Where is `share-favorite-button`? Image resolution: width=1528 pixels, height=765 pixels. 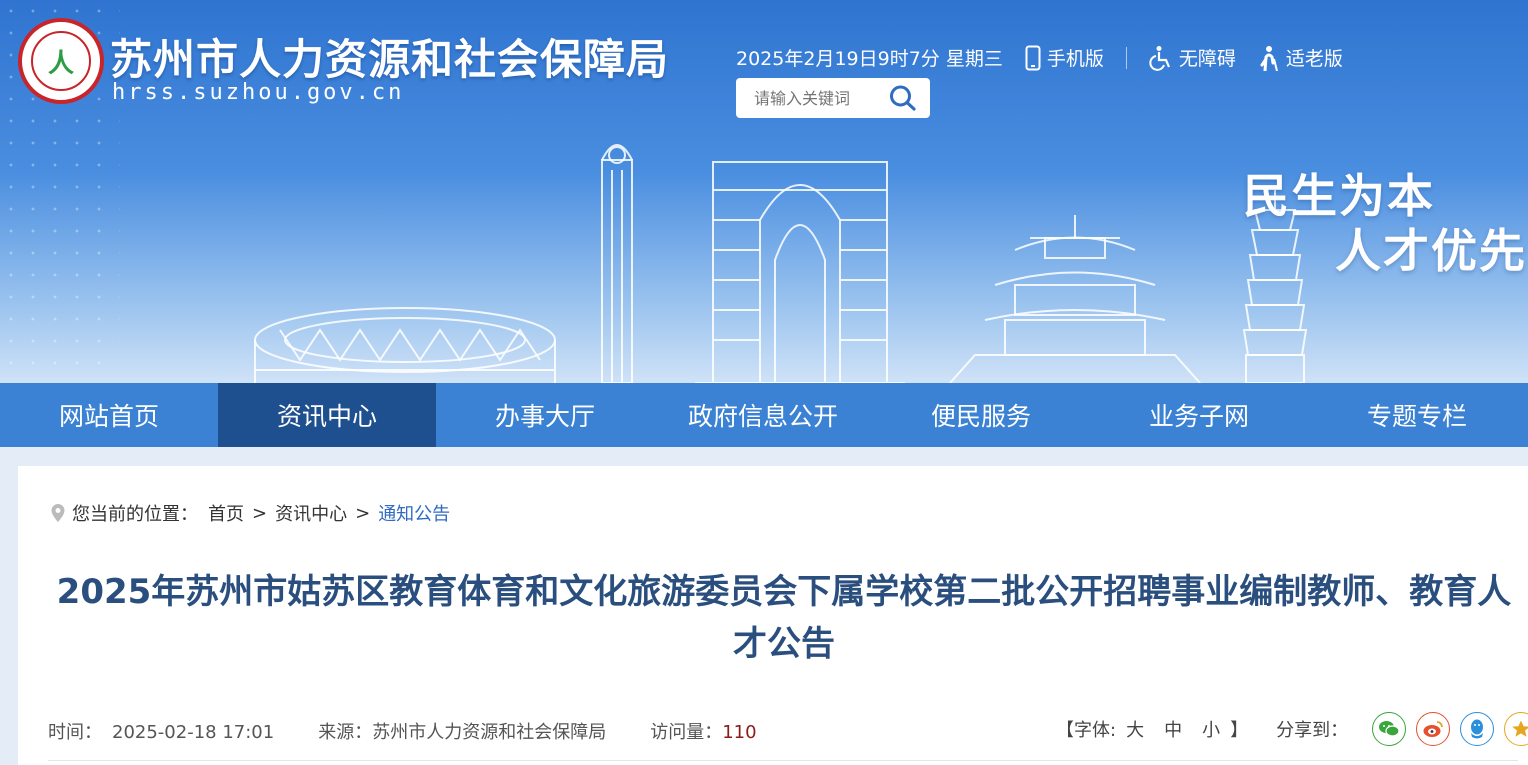 share-favorite-button is located at coordinates (1516, 729).